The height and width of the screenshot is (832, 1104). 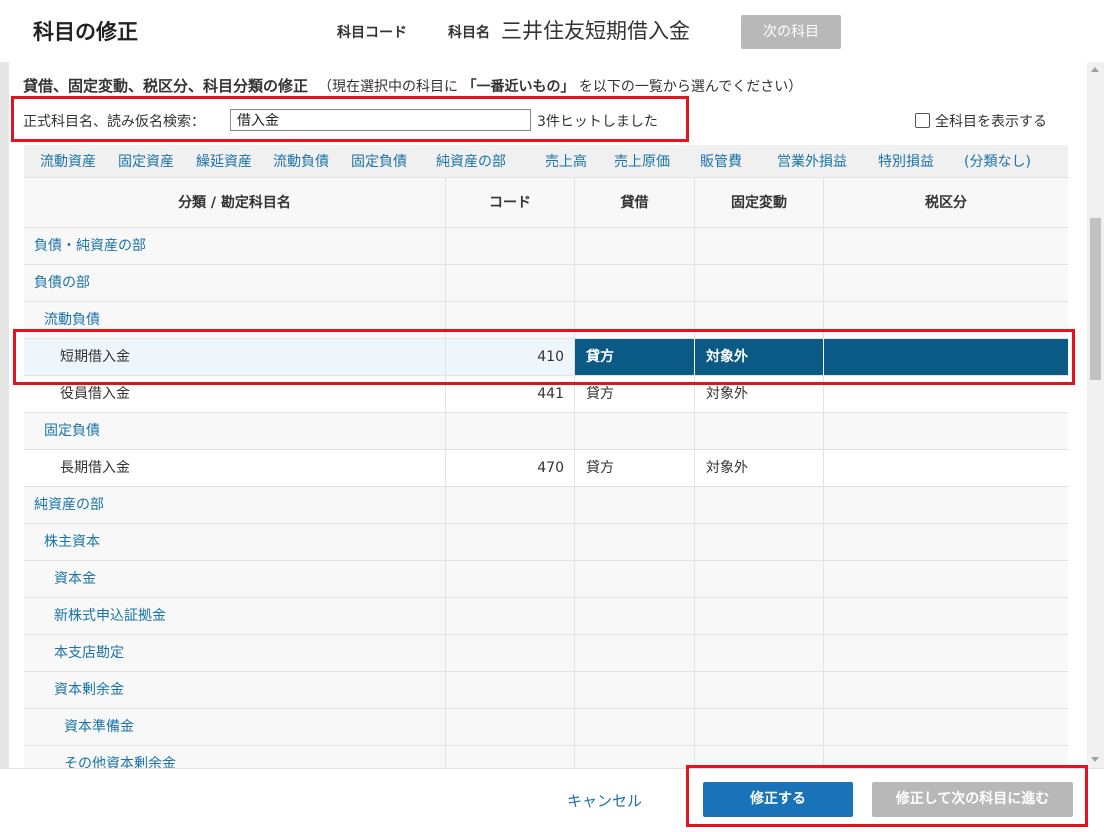 I want to click on section-note-suffix: を以下の一覧から選んでください）, so click(x=690, y=87).